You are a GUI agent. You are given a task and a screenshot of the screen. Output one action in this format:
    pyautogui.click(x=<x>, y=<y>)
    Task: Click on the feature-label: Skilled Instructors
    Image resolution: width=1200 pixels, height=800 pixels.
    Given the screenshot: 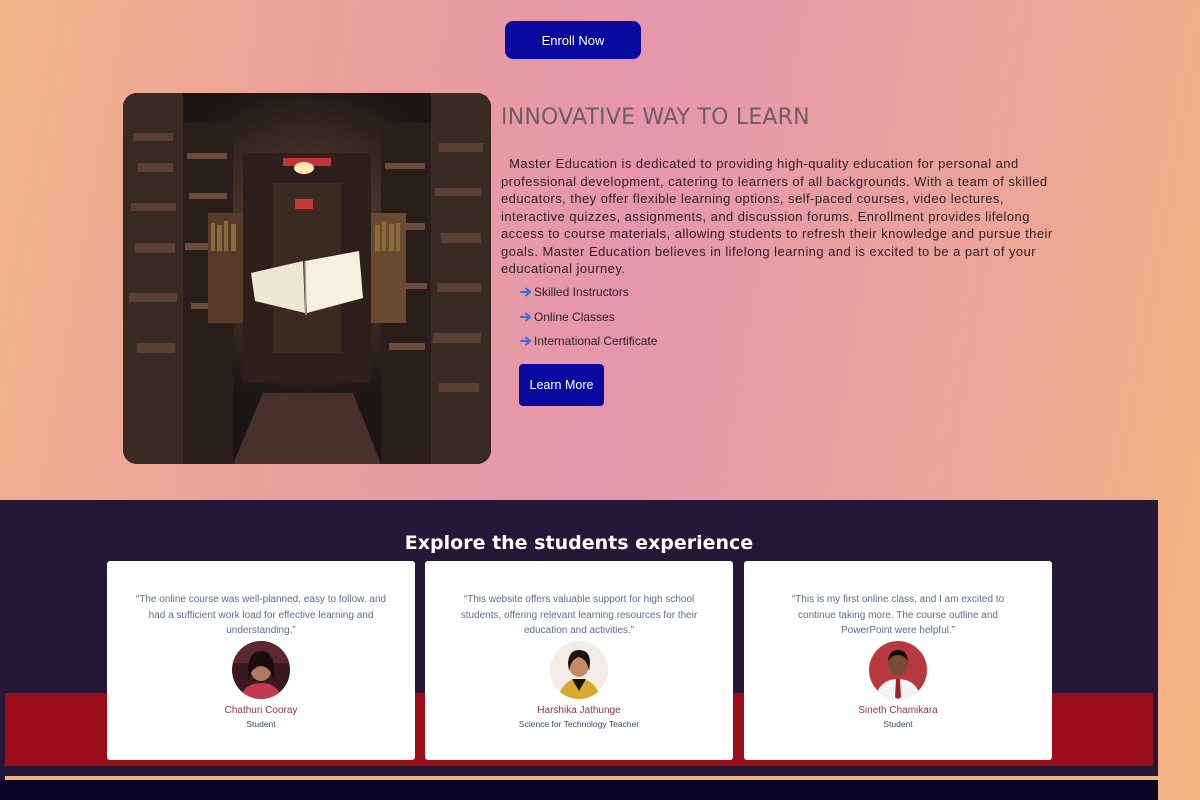 What is the action you would take?
    pyautogui.click(x=581, y=292)
    